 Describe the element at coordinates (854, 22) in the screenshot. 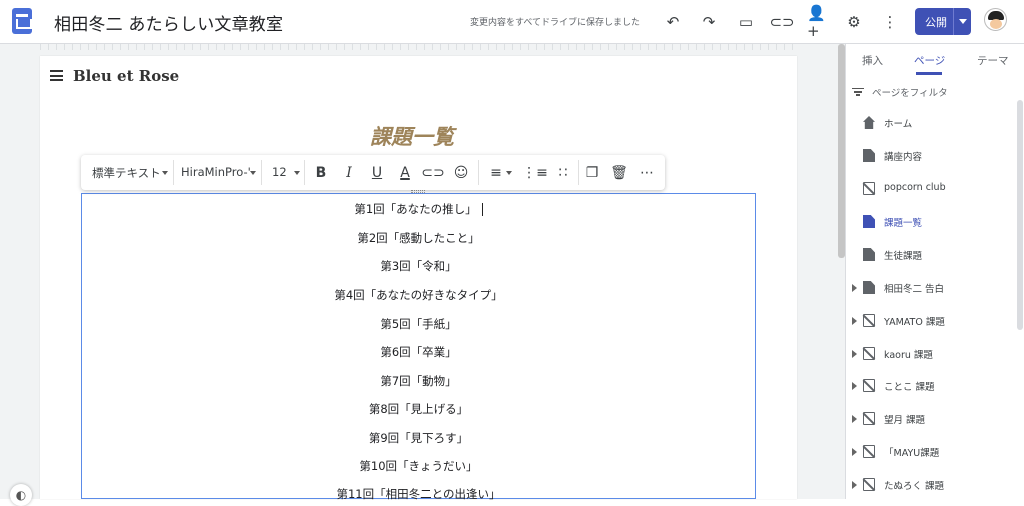

I see `settings-icon: ⚙` at that location.